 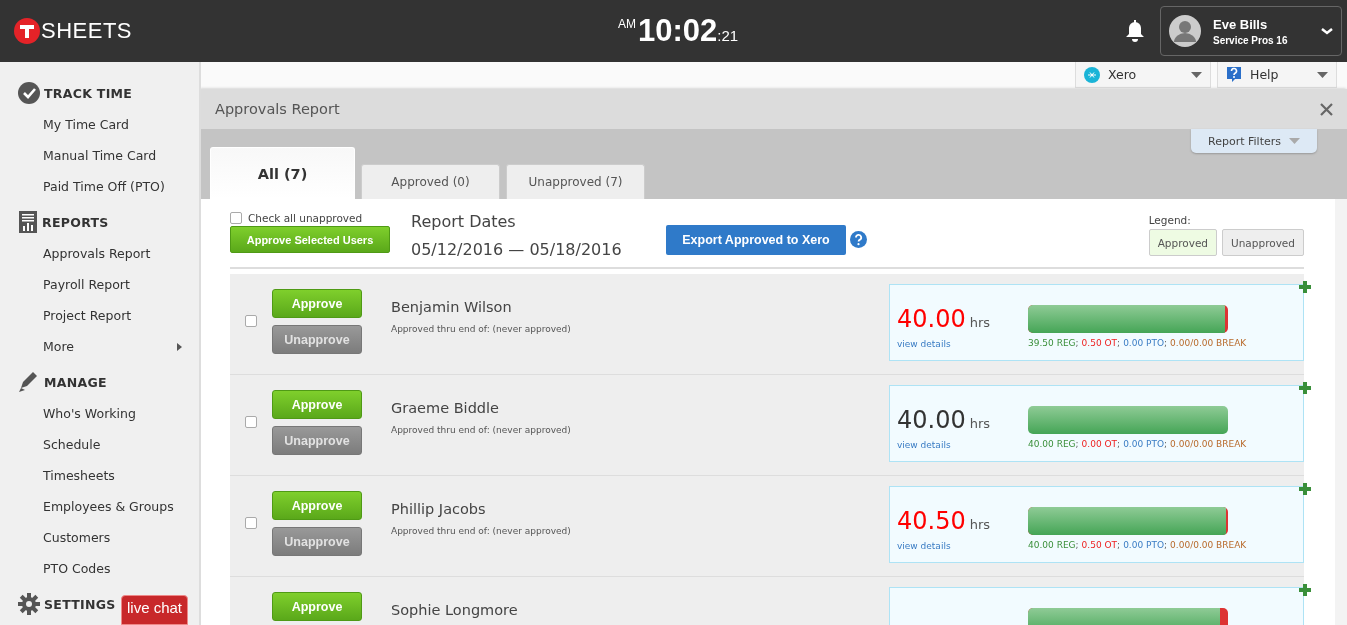 What do you see at coordinates (575, 181) in the screenshot?
I see `tab: Unapproved (7)` at bounding box center [575, 181].